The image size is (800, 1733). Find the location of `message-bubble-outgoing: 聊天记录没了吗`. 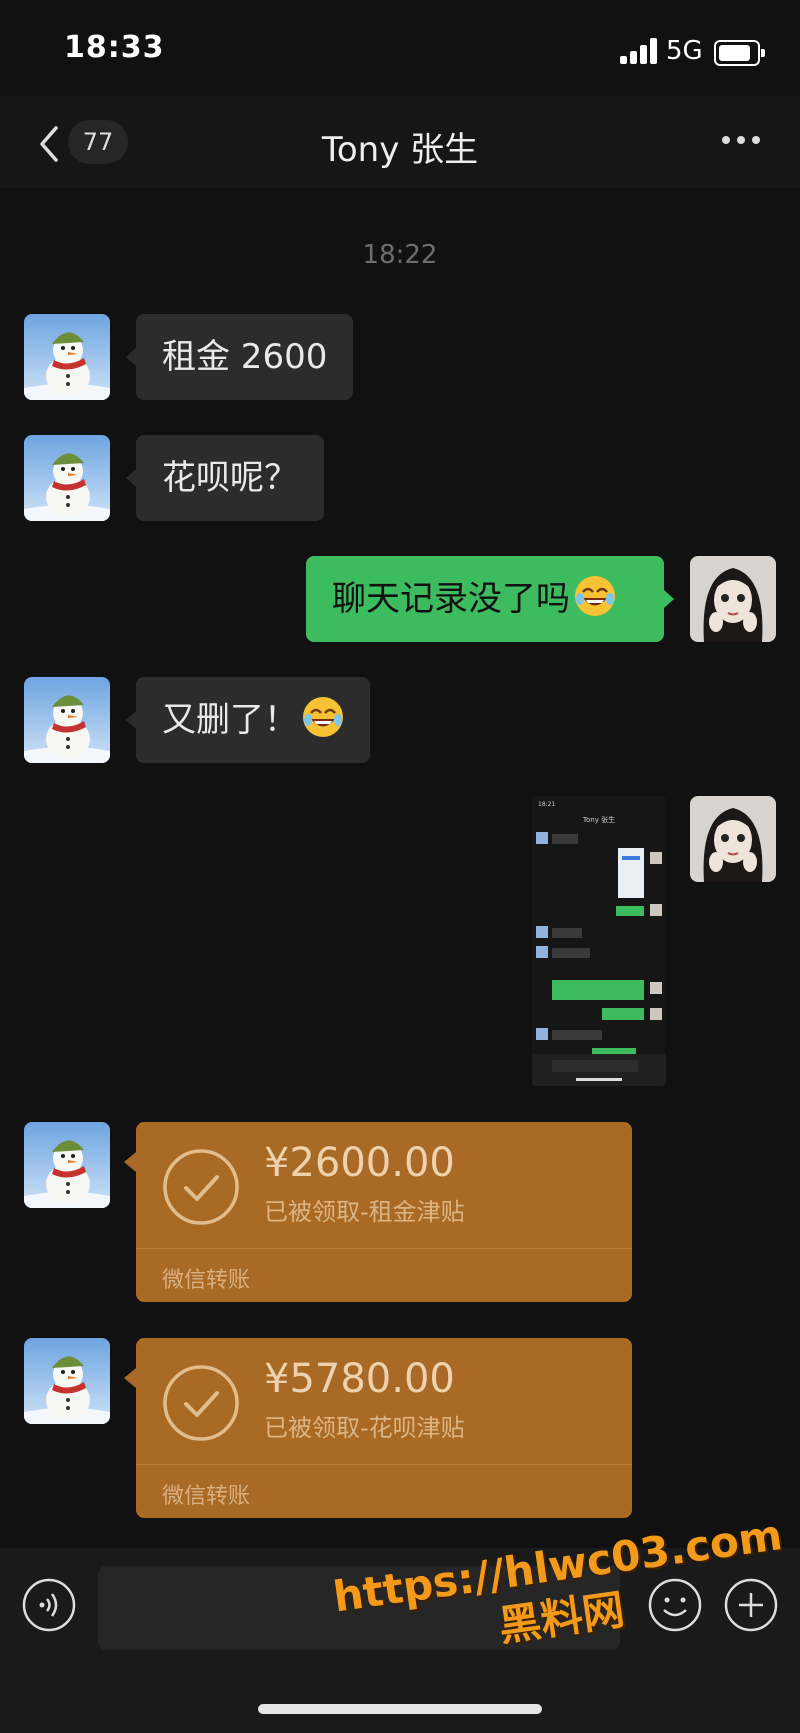

message-bubble-outgoing: 聊天记录没了吗 is located at coordinates (490, 599).